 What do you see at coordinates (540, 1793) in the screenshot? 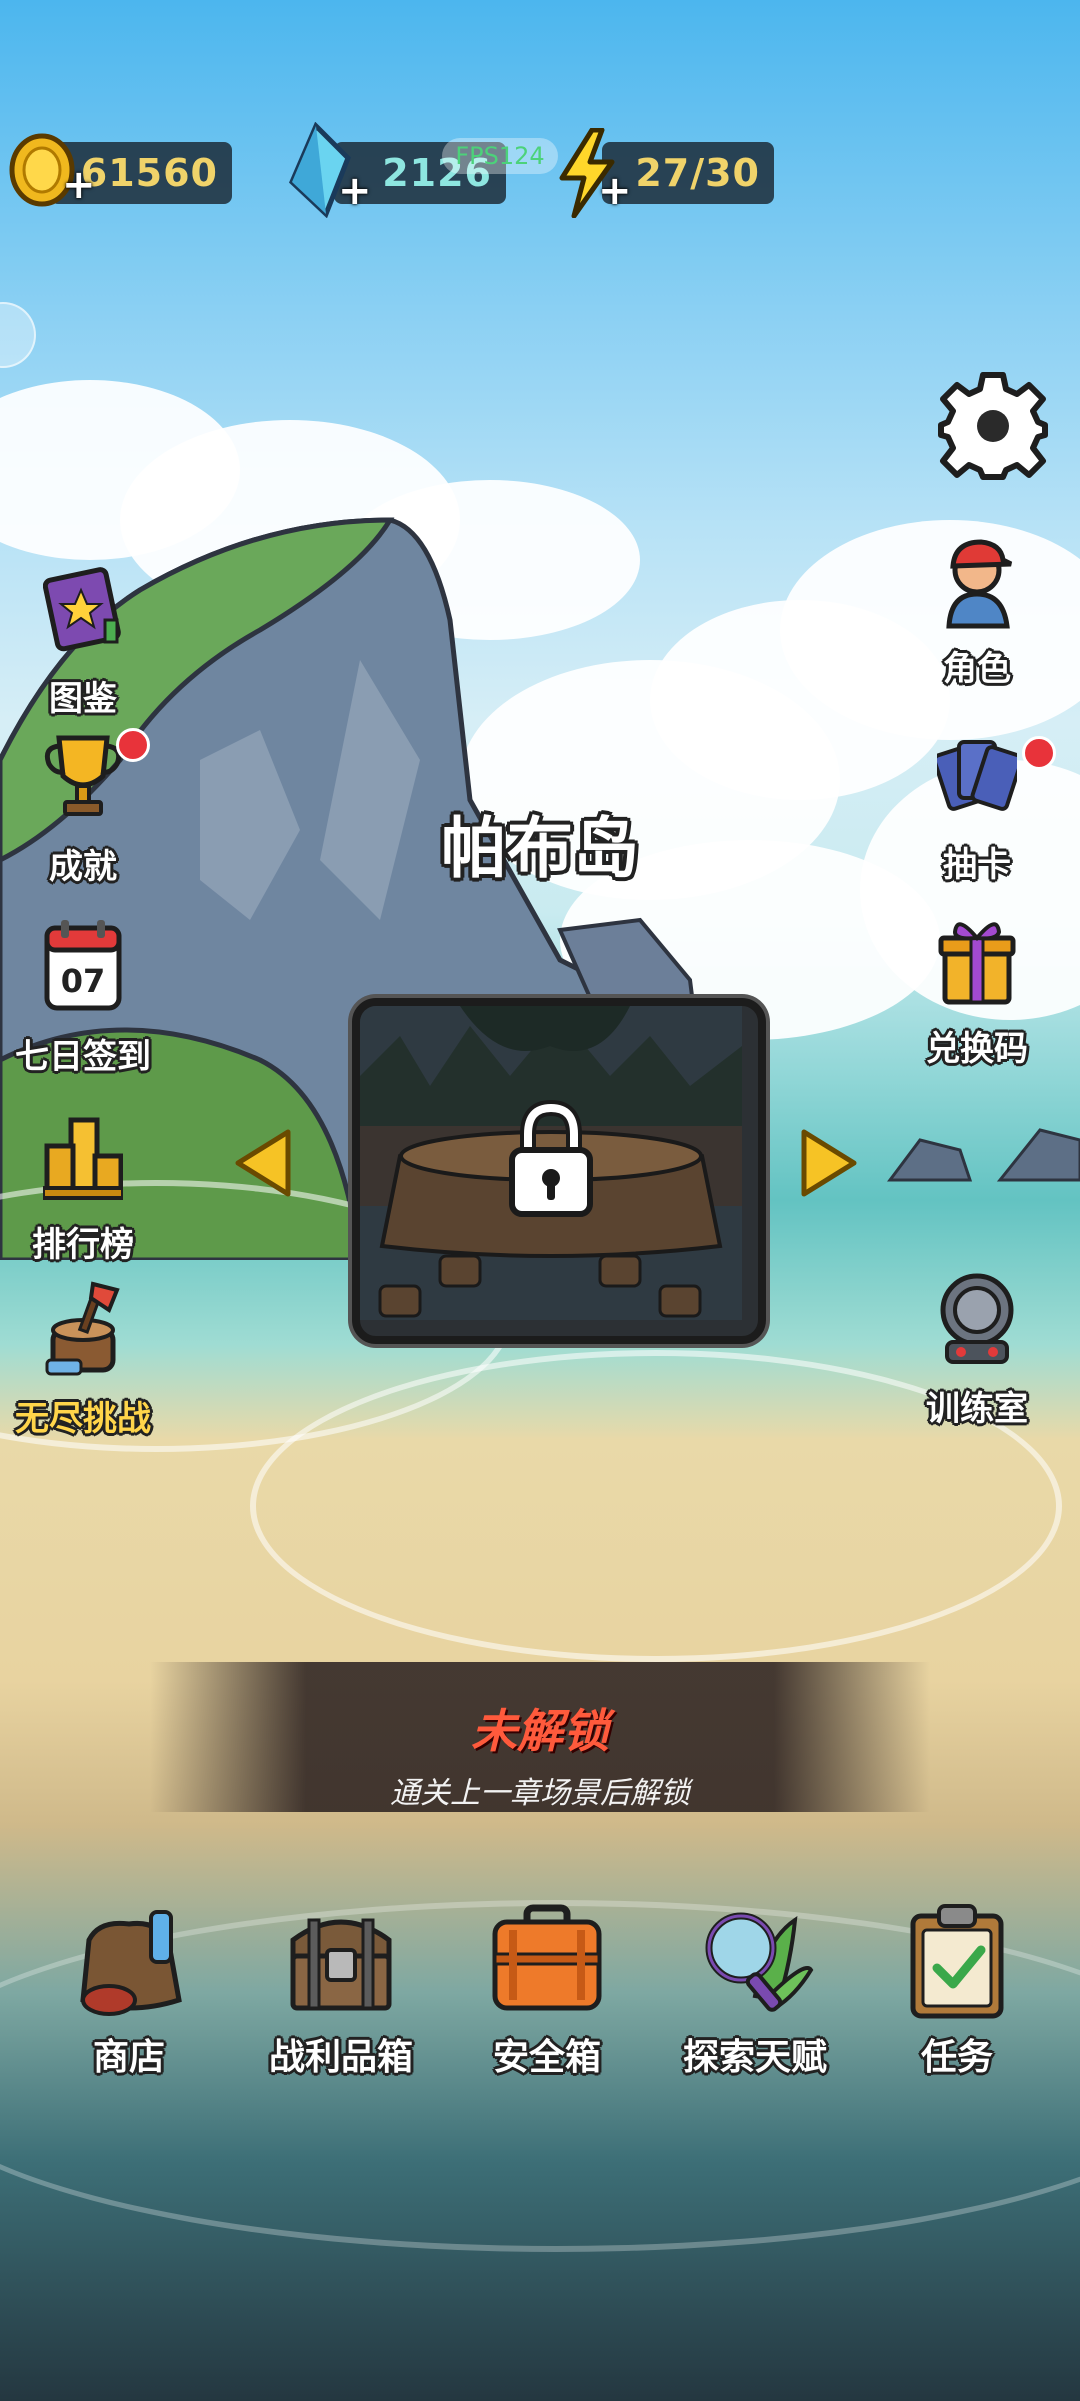
I see `locked-status-description: 通关上一章场景后解锁` at bounding box center [540, 1793].